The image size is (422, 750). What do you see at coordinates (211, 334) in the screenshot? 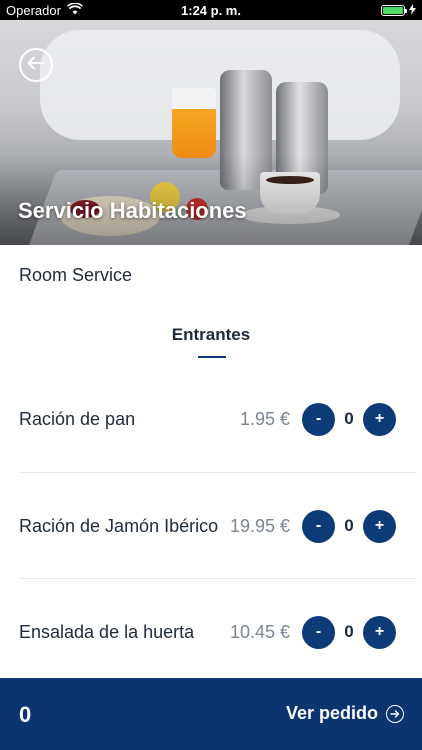
I see `section-title: Entrantes` at bounding box center [211, 334].